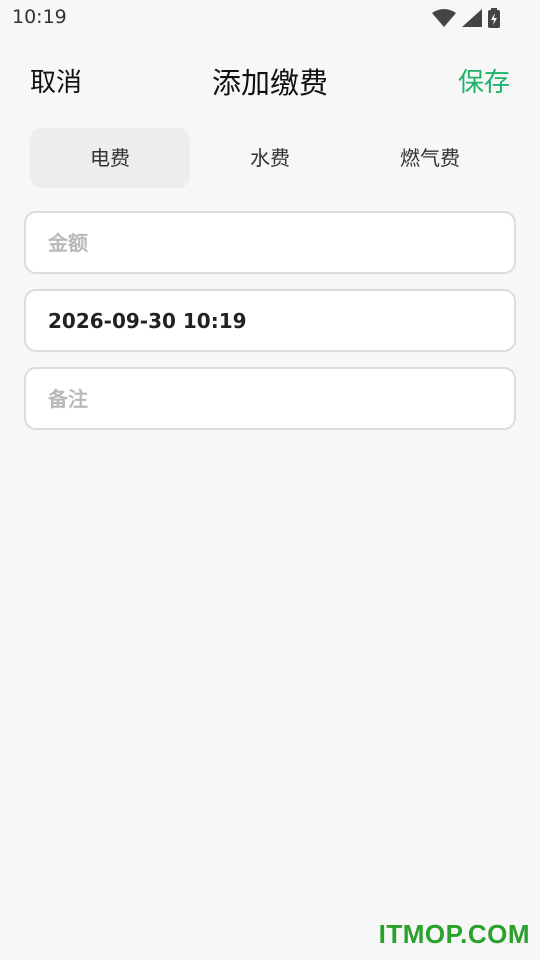  I want to click on tab-water: 水费, so click(270, 158).